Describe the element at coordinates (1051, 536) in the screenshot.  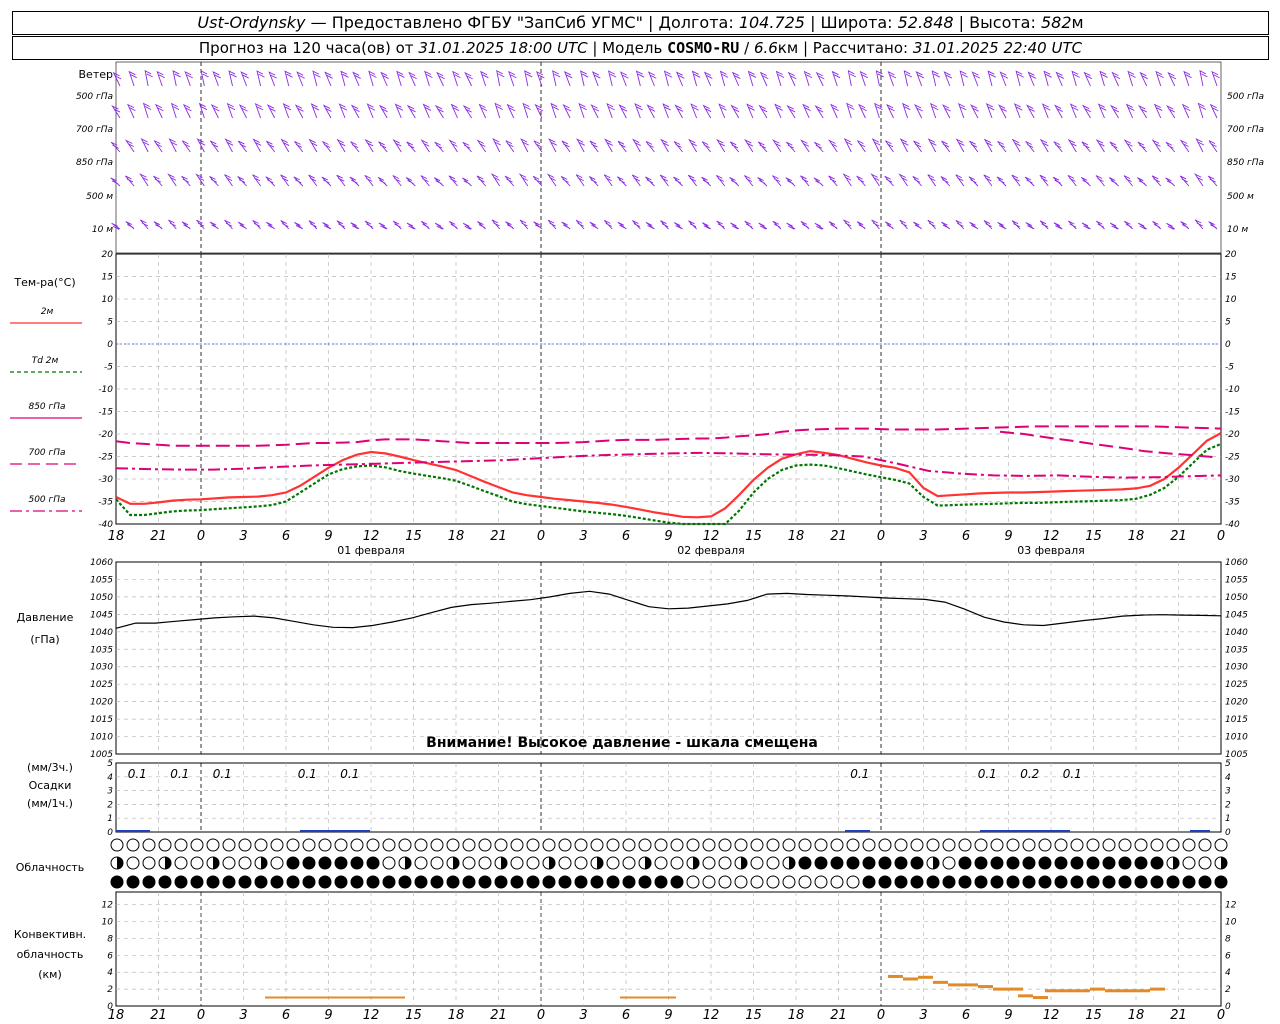
I see `hour-tick: 12` at that location.